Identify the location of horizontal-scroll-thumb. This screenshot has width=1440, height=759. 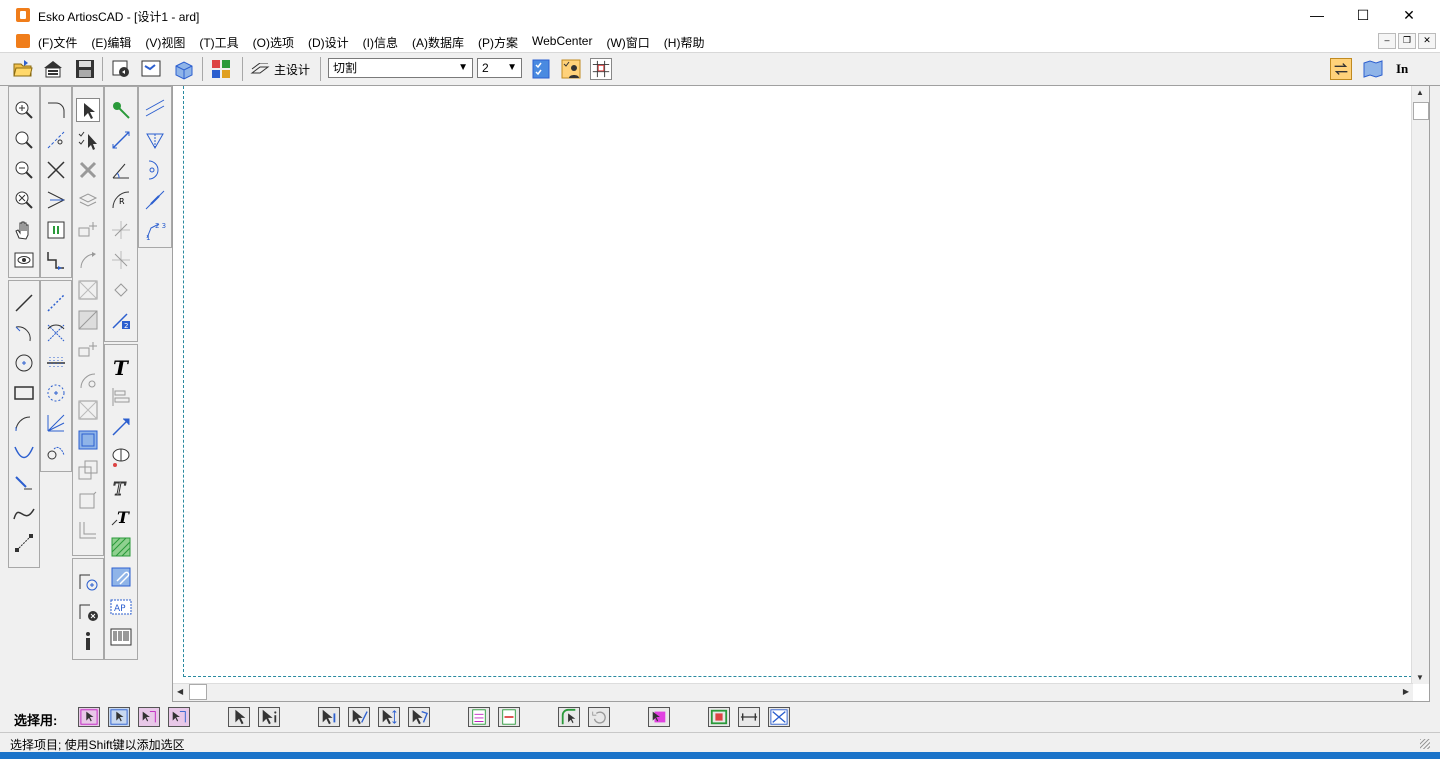
(198, 692).